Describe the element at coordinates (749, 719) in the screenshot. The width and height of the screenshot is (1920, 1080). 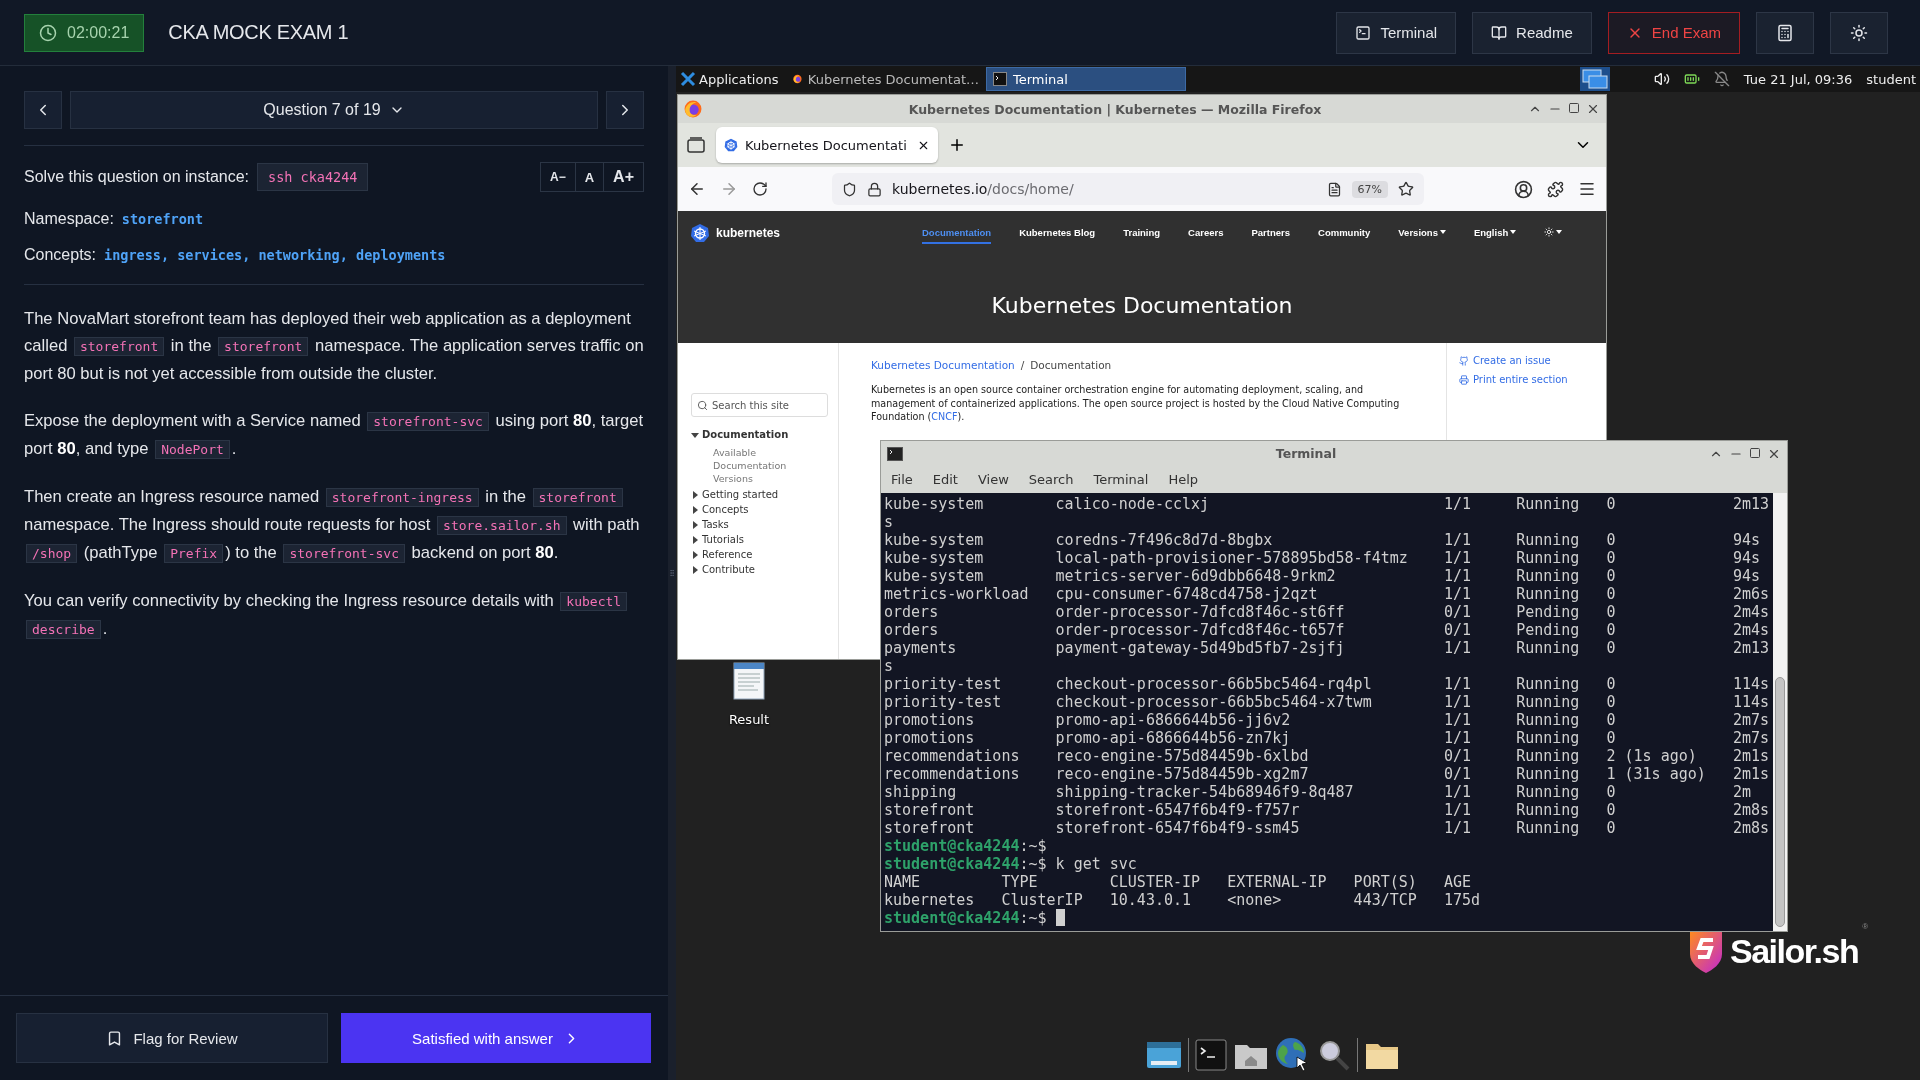
I see `desktop-icon-label: Result` at that location.